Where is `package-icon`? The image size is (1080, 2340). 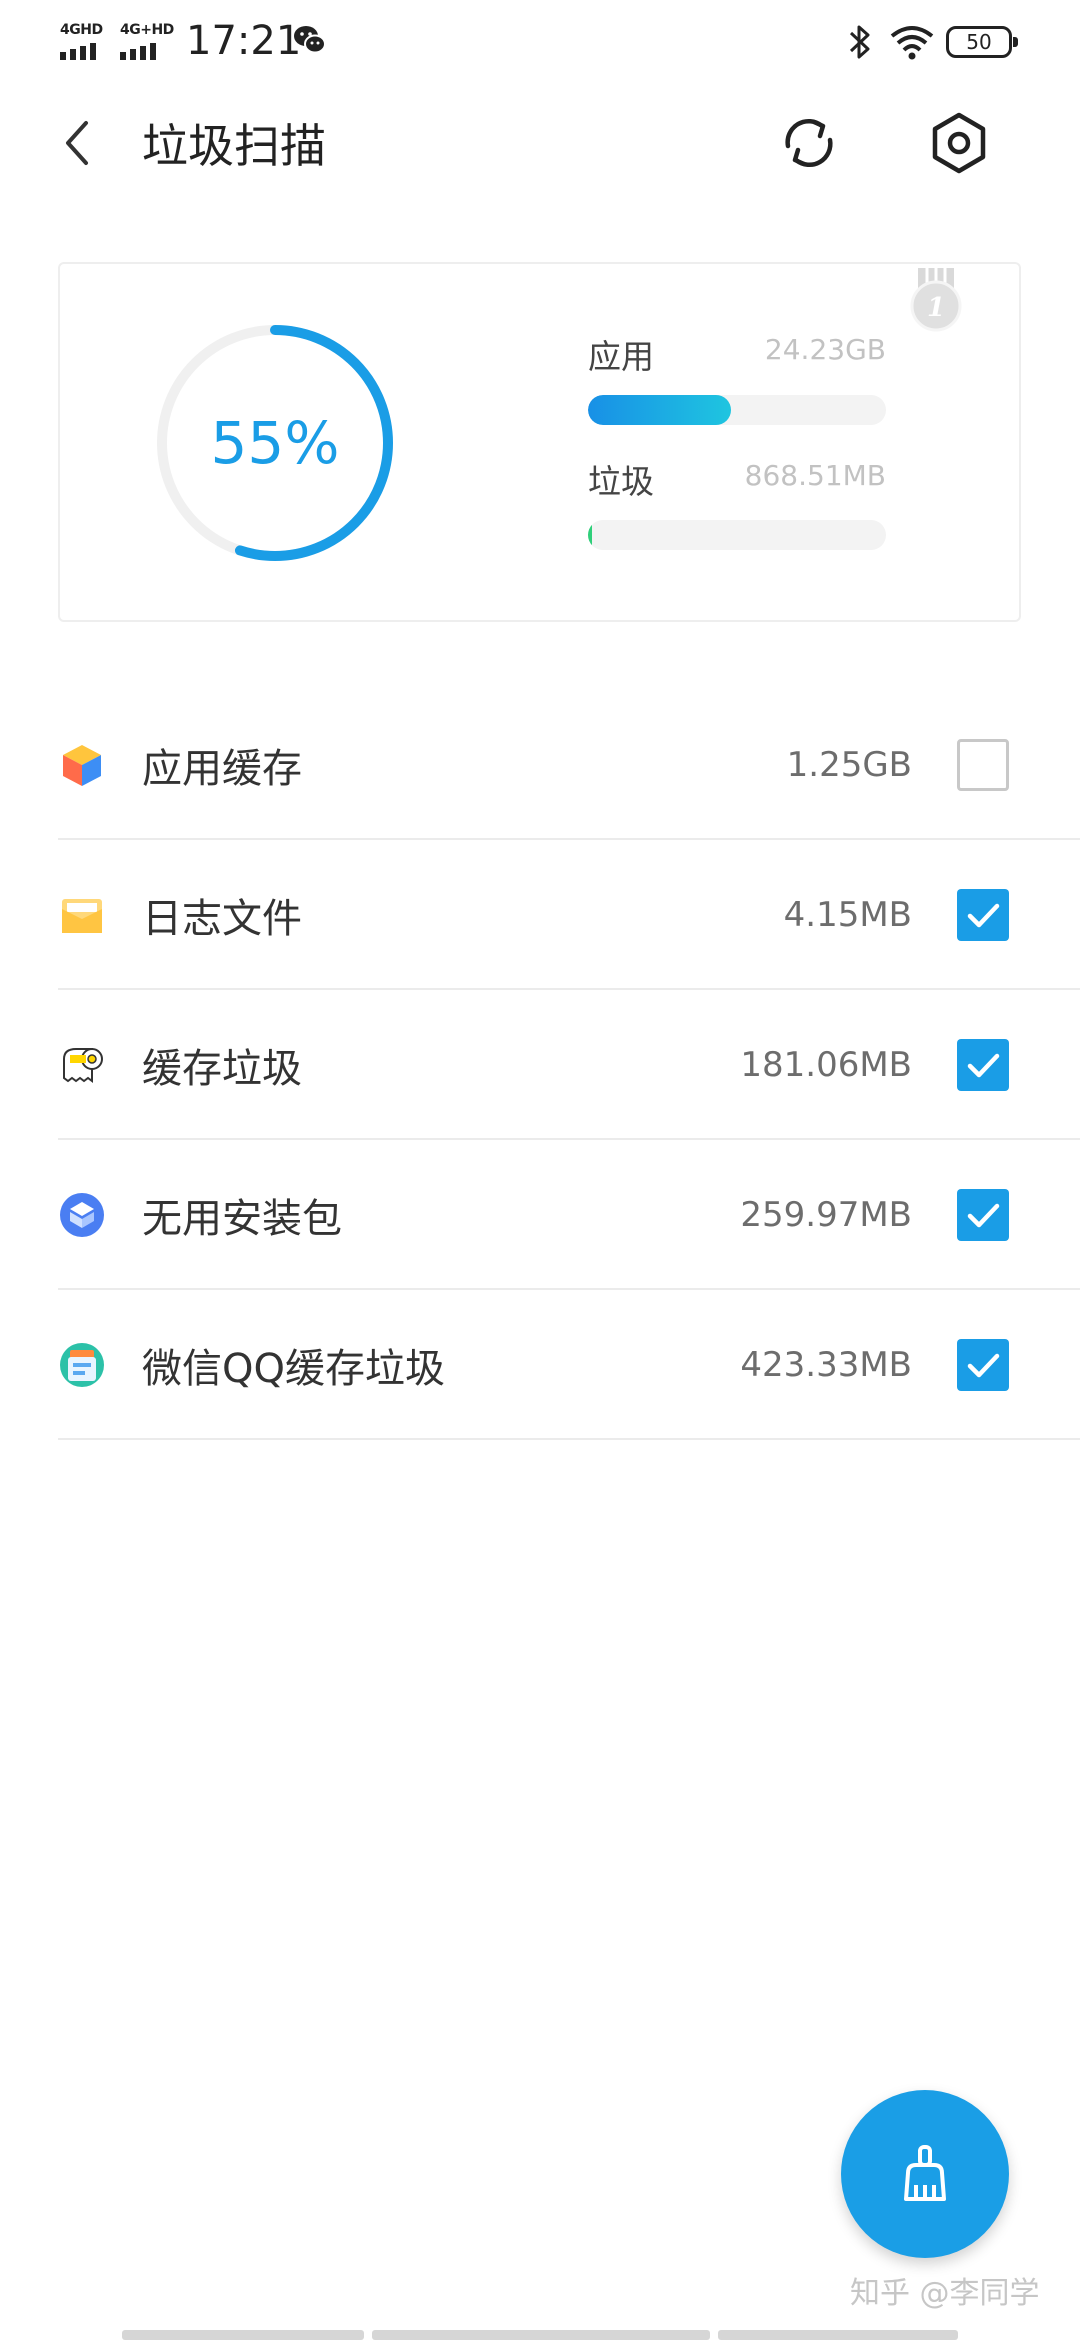
package-icon is located at coordinates (82, 1215).